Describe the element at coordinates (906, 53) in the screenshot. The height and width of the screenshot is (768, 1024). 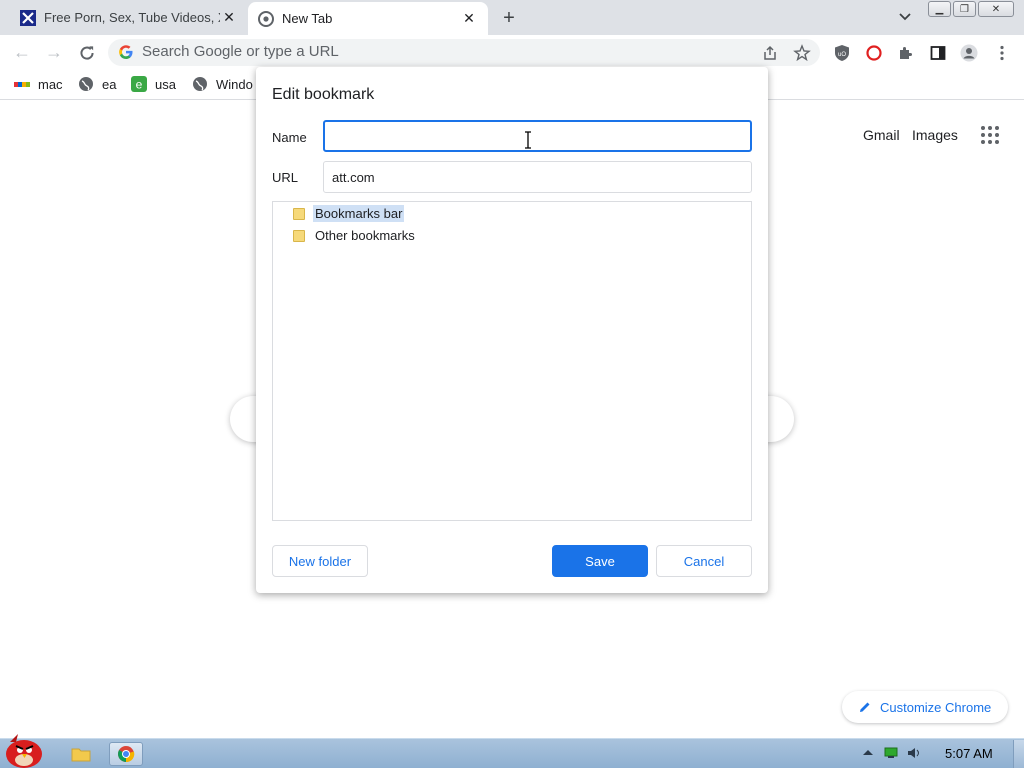
I see `extensions-puzzle-icon` at that location.